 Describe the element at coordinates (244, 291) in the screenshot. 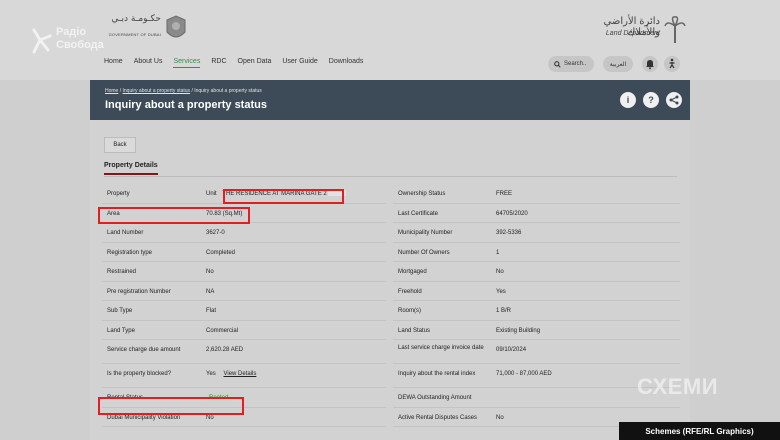

I see `table-row: Pre registration Number NA` at that location.